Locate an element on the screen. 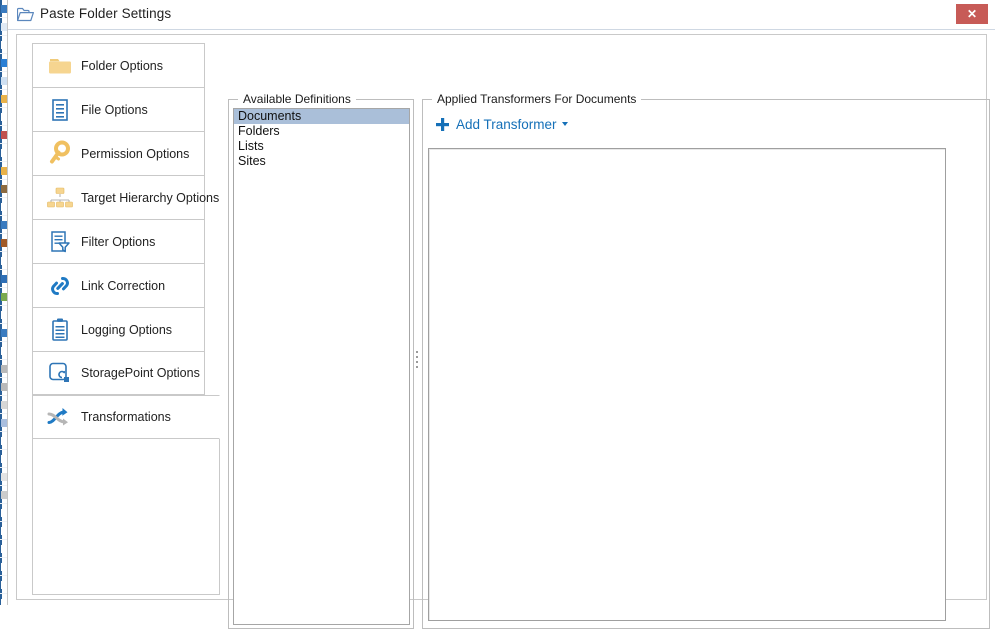  close-button: ✕ is located at coordinates (972, 14).